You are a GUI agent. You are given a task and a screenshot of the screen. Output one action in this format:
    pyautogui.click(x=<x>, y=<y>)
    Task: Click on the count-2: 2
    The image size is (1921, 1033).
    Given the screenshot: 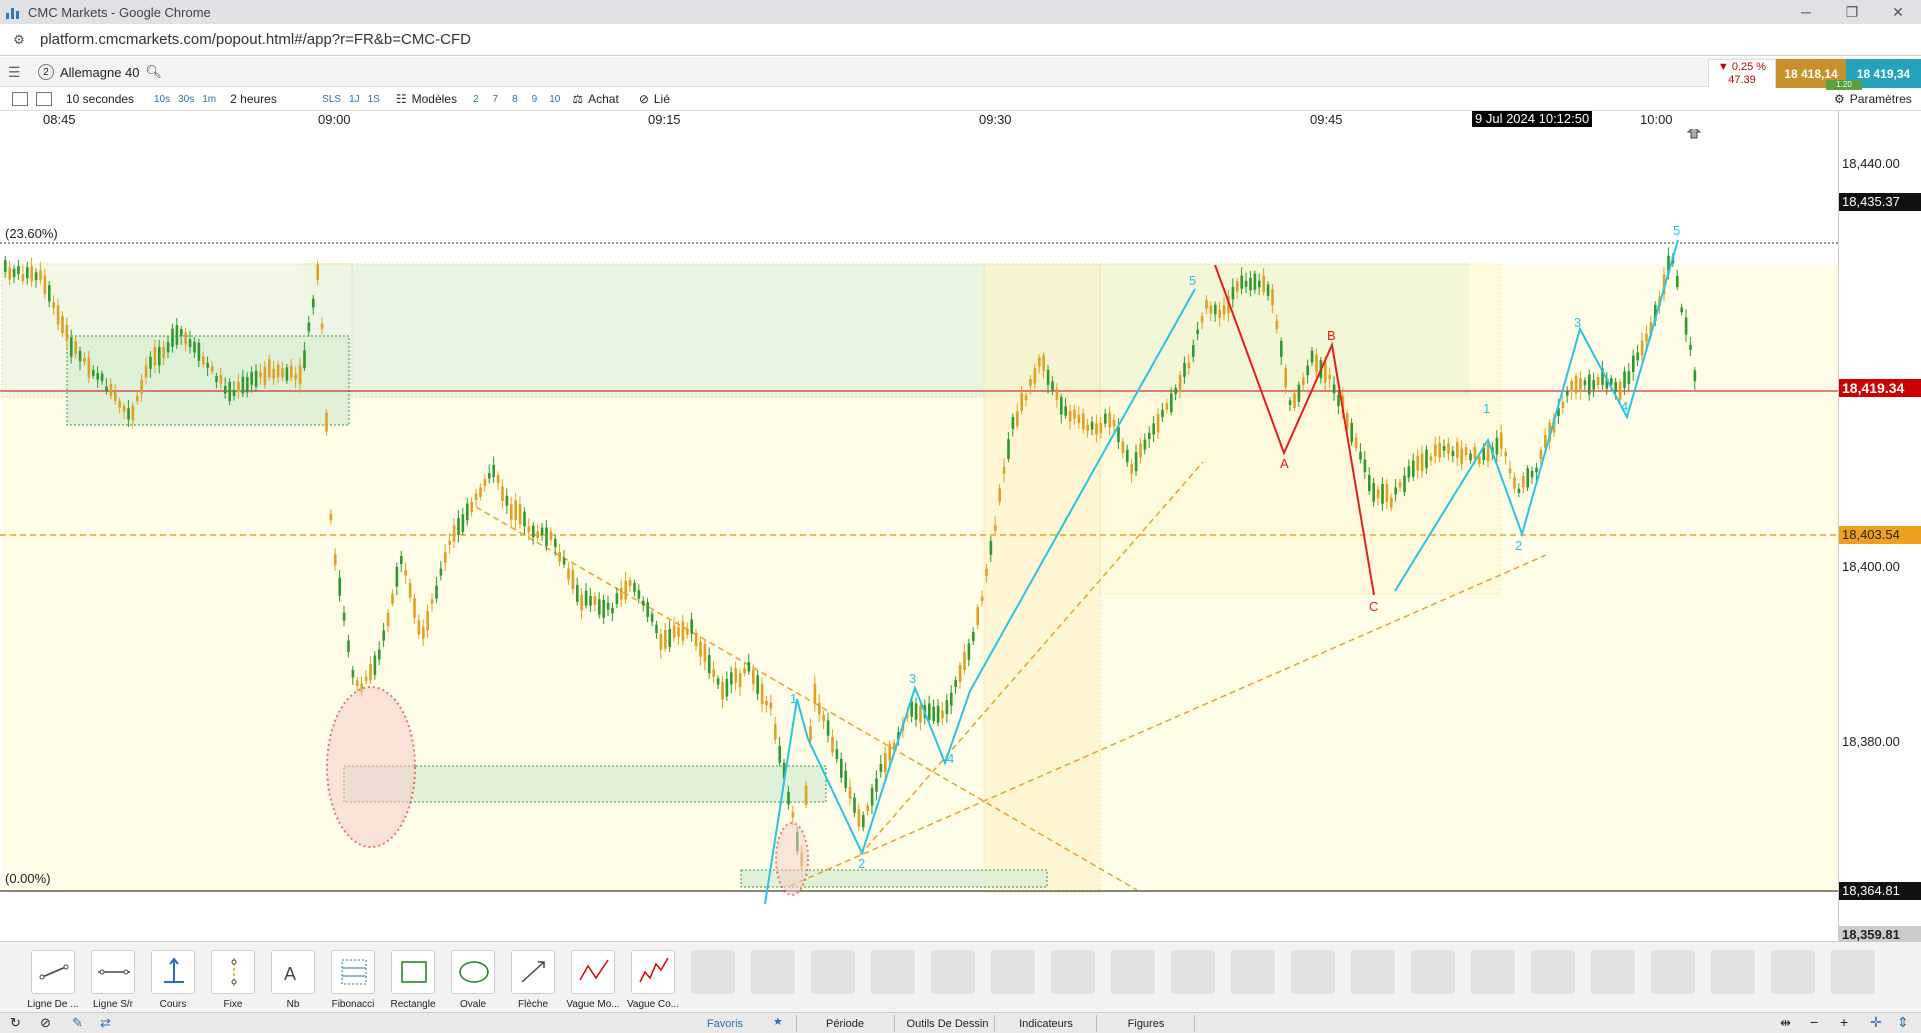 What is the action you would take?
    pyautogui.click(x=476, y=99)
    